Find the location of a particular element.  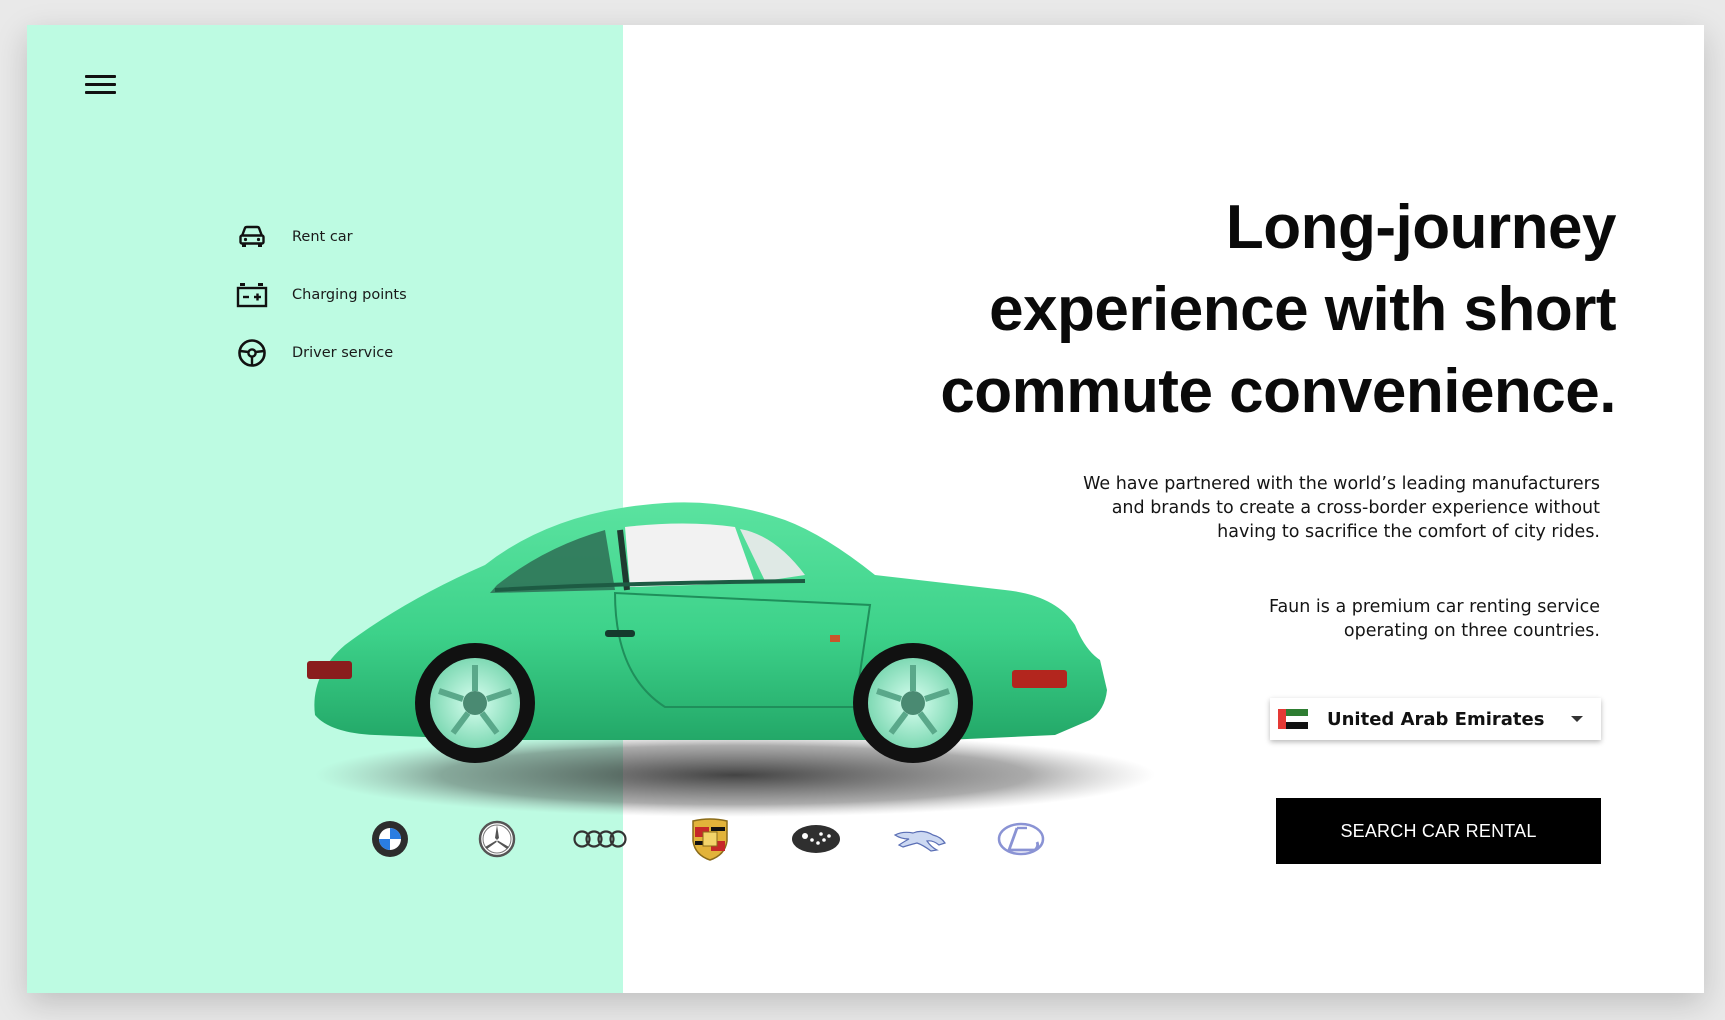

country-select: United Arab Emirates is located at coordinates (1435, 719).